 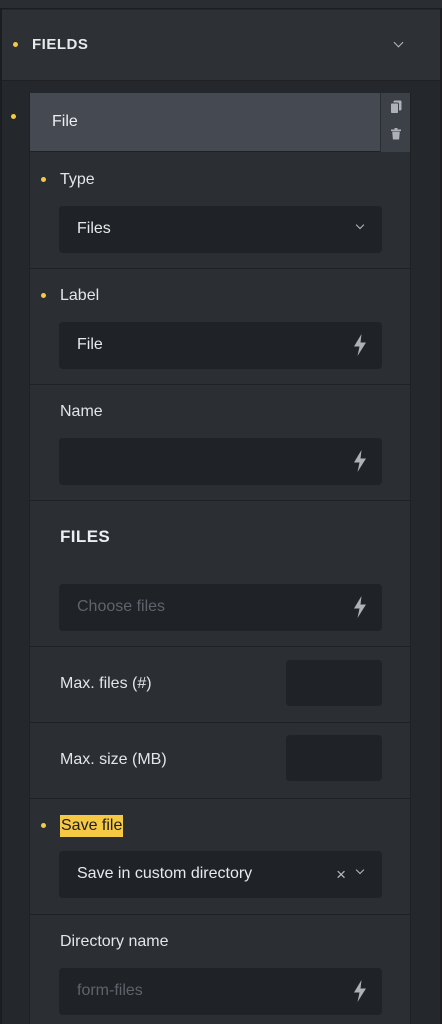 I want to click on max-files-label: Max. files (#), so click(x=106, y=683).